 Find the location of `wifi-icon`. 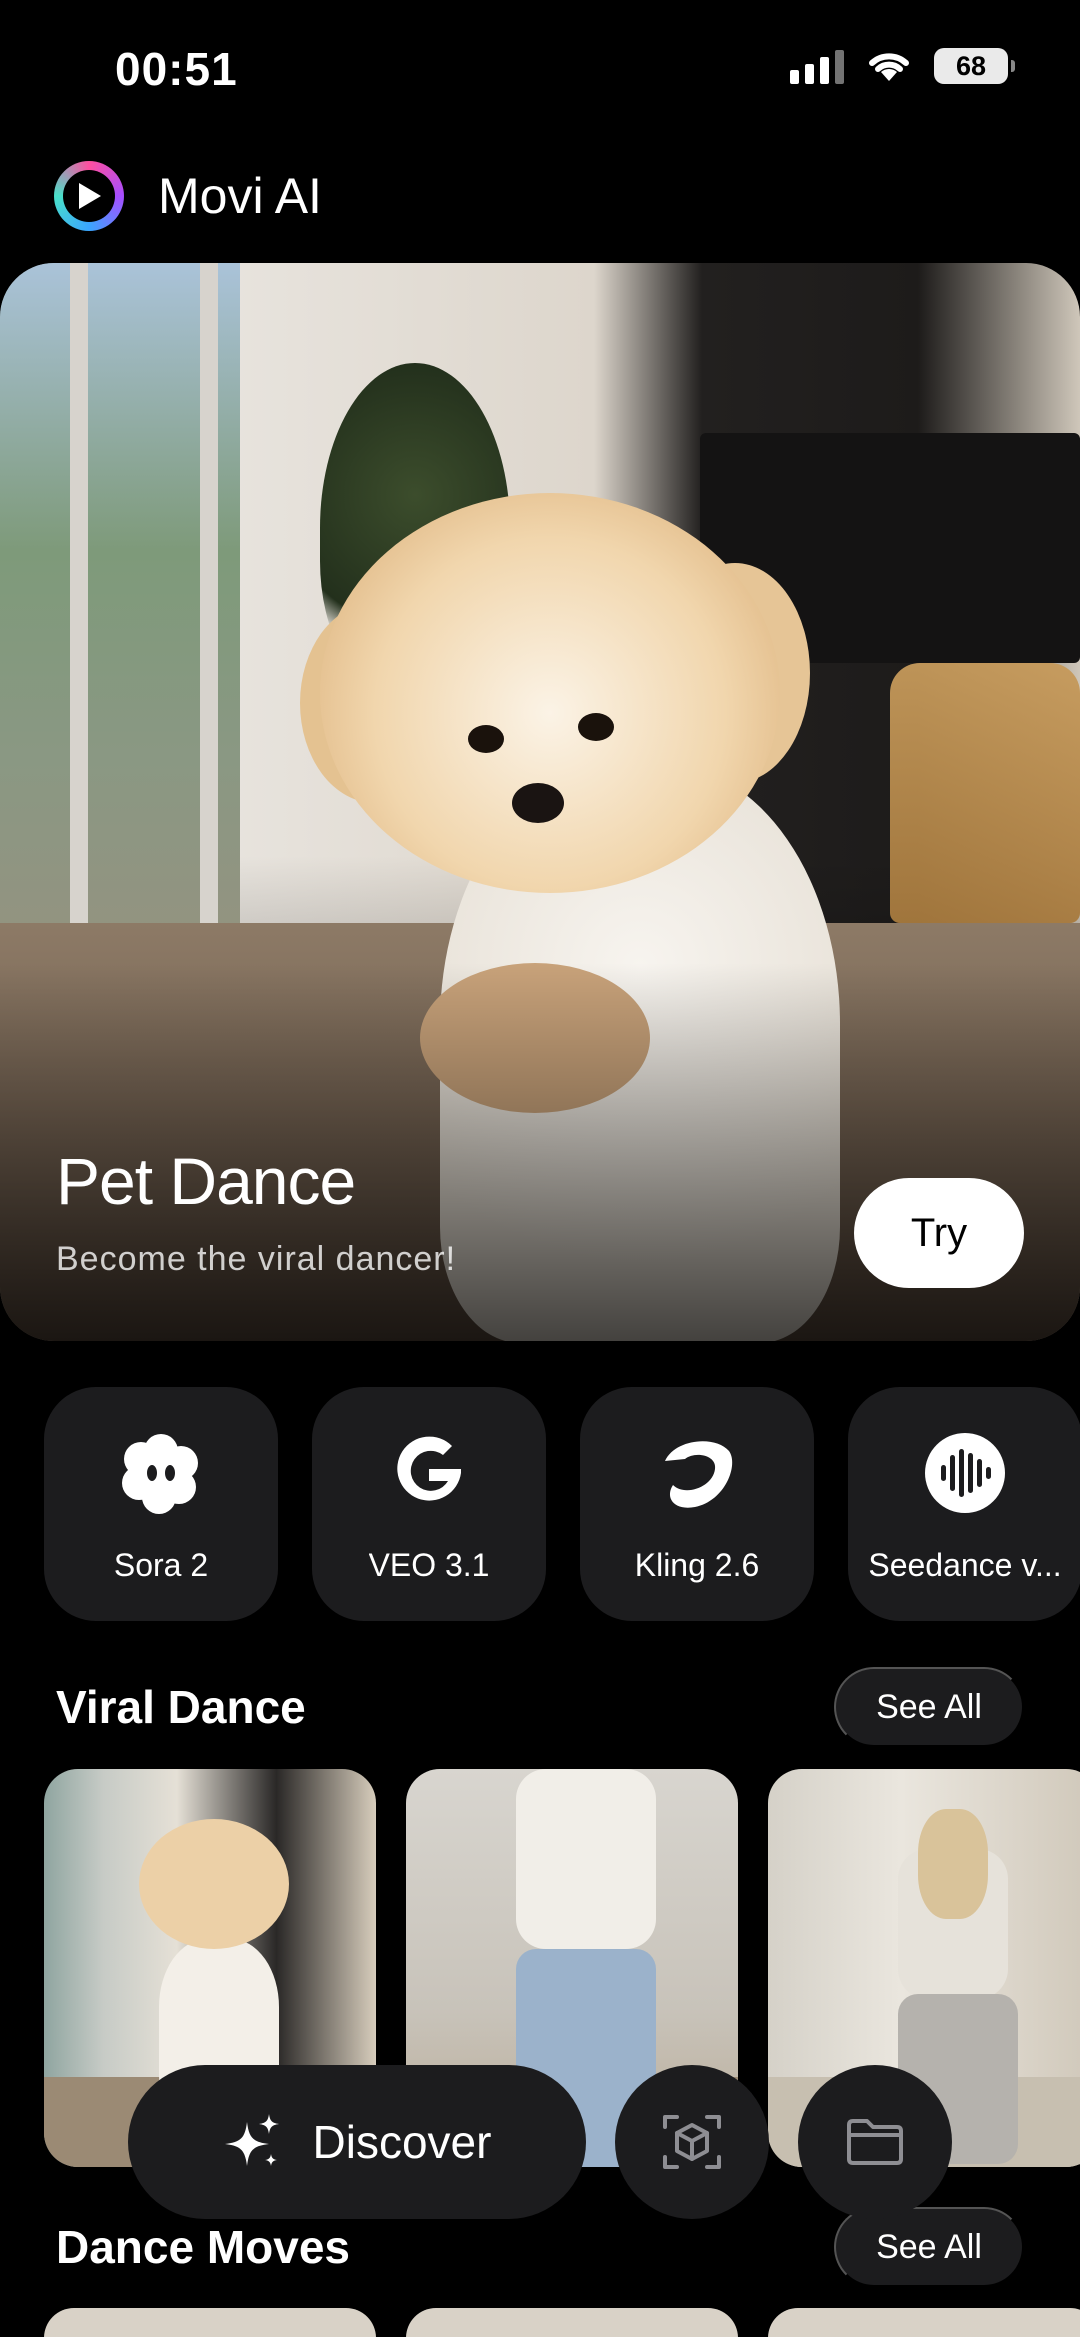

wifi-icon is located at coordinates (889, 67).